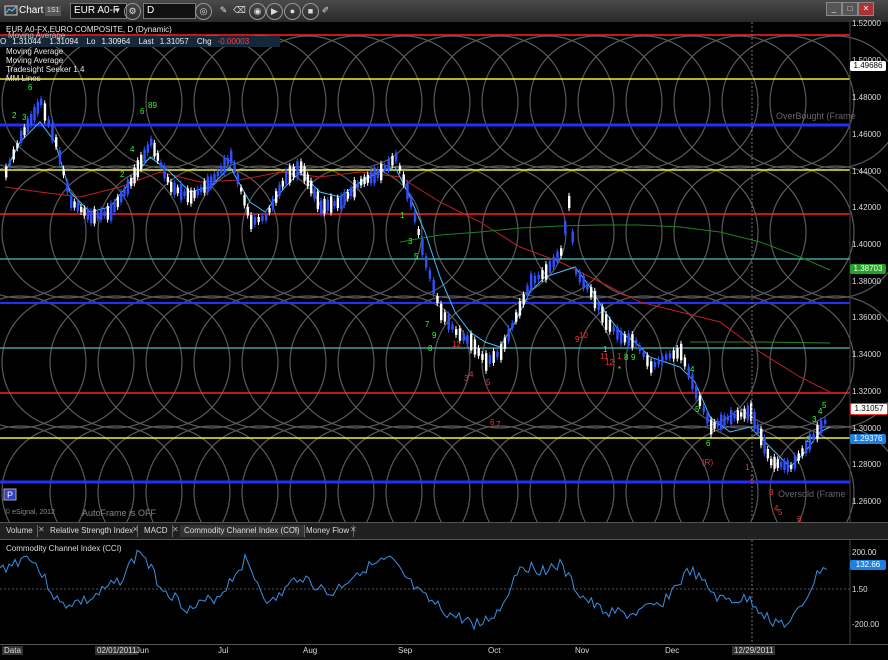 This screenshot has height=660, width=888. I want to click on quote-chg: -0.00003, so click(233, 41).